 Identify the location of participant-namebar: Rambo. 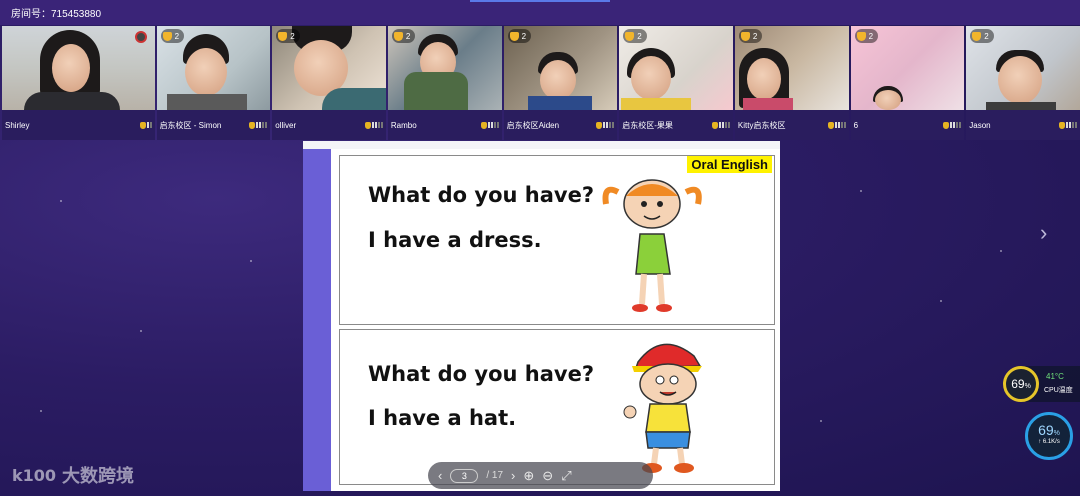
(444, 125).